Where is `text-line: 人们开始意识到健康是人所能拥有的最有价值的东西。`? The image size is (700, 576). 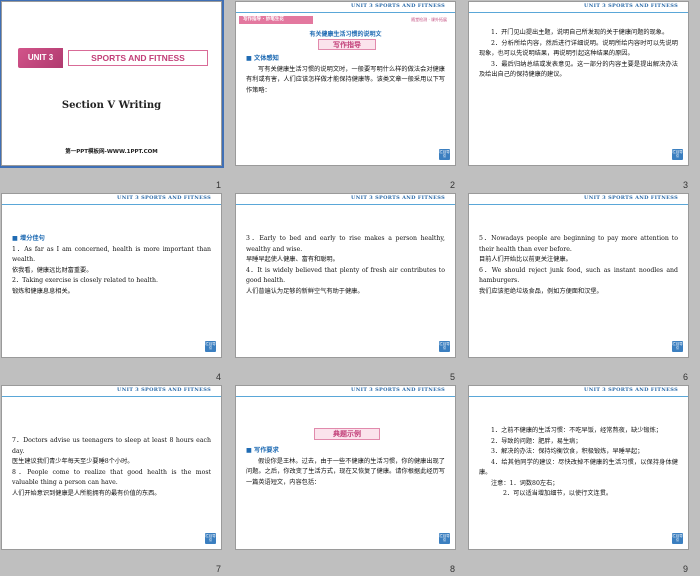
text-line: 人们开始意识到健康是人所能拥有的最有价值的东西。 is located at coordinates (86, 493).